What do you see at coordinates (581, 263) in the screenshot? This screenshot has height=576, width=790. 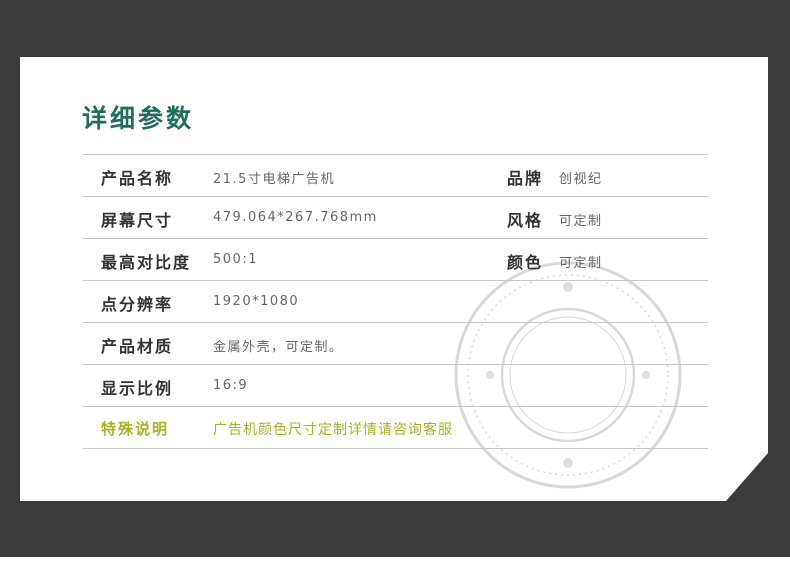 I see `spec-value-color: 可定制` at bounding box center [581, 263].